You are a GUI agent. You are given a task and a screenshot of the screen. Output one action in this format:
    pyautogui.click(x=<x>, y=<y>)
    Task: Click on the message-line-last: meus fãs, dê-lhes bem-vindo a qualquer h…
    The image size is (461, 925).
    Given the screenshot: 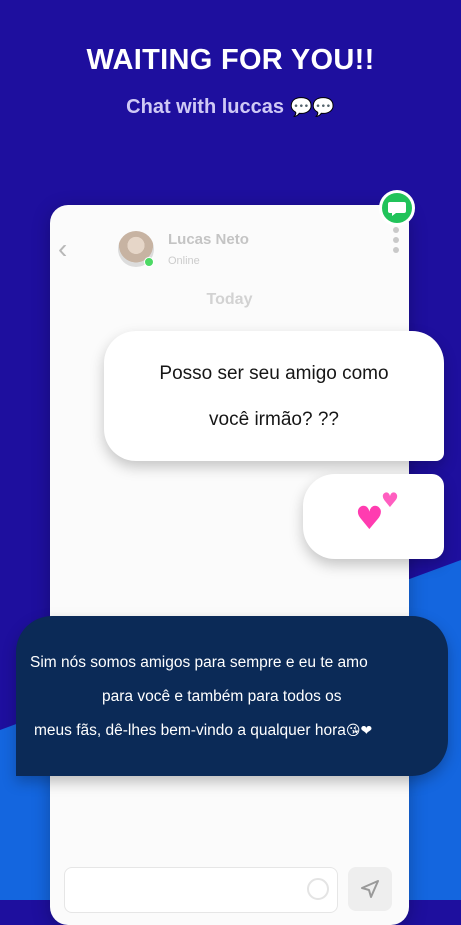 What is the action you would take?
    pyautogui.click(x=203, y=731)
    